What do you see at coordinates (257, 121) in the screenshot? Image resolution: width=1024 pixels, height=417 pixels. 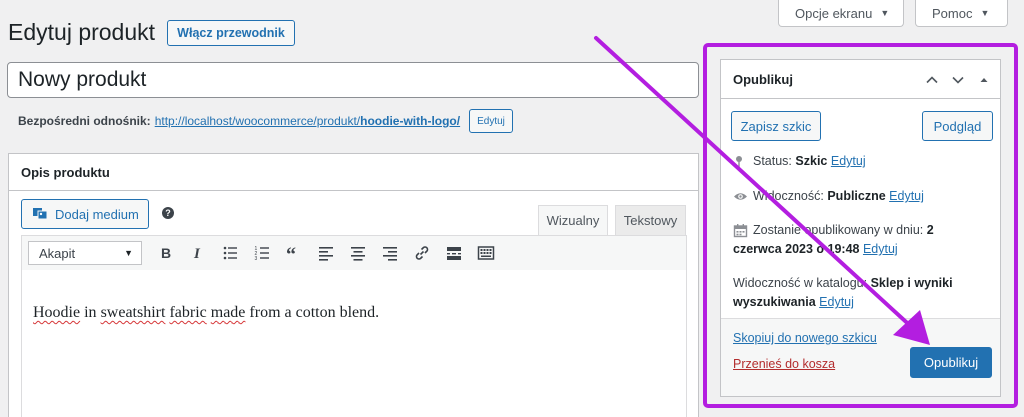 I see `permalink-url-base: http://localhost/woocommerce/produkt/` at bounding box center [257, 121].